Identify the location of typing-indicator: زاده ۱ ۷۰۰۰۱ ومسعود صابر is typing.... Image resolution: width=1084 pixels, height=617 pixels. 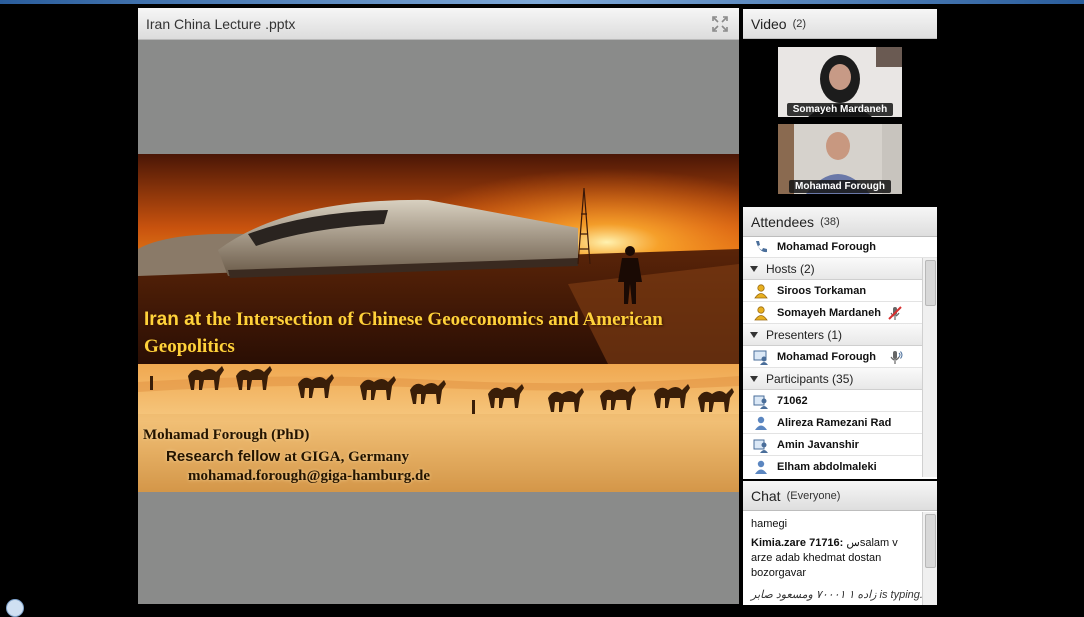
(840, 595).